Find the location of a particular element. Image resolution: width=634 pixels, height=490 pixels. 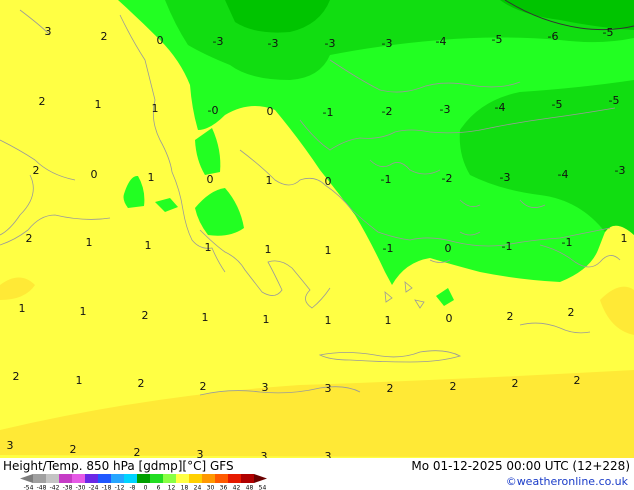

credit-link: ©weatheronline.co.uk is located at coordinates (567, 481).